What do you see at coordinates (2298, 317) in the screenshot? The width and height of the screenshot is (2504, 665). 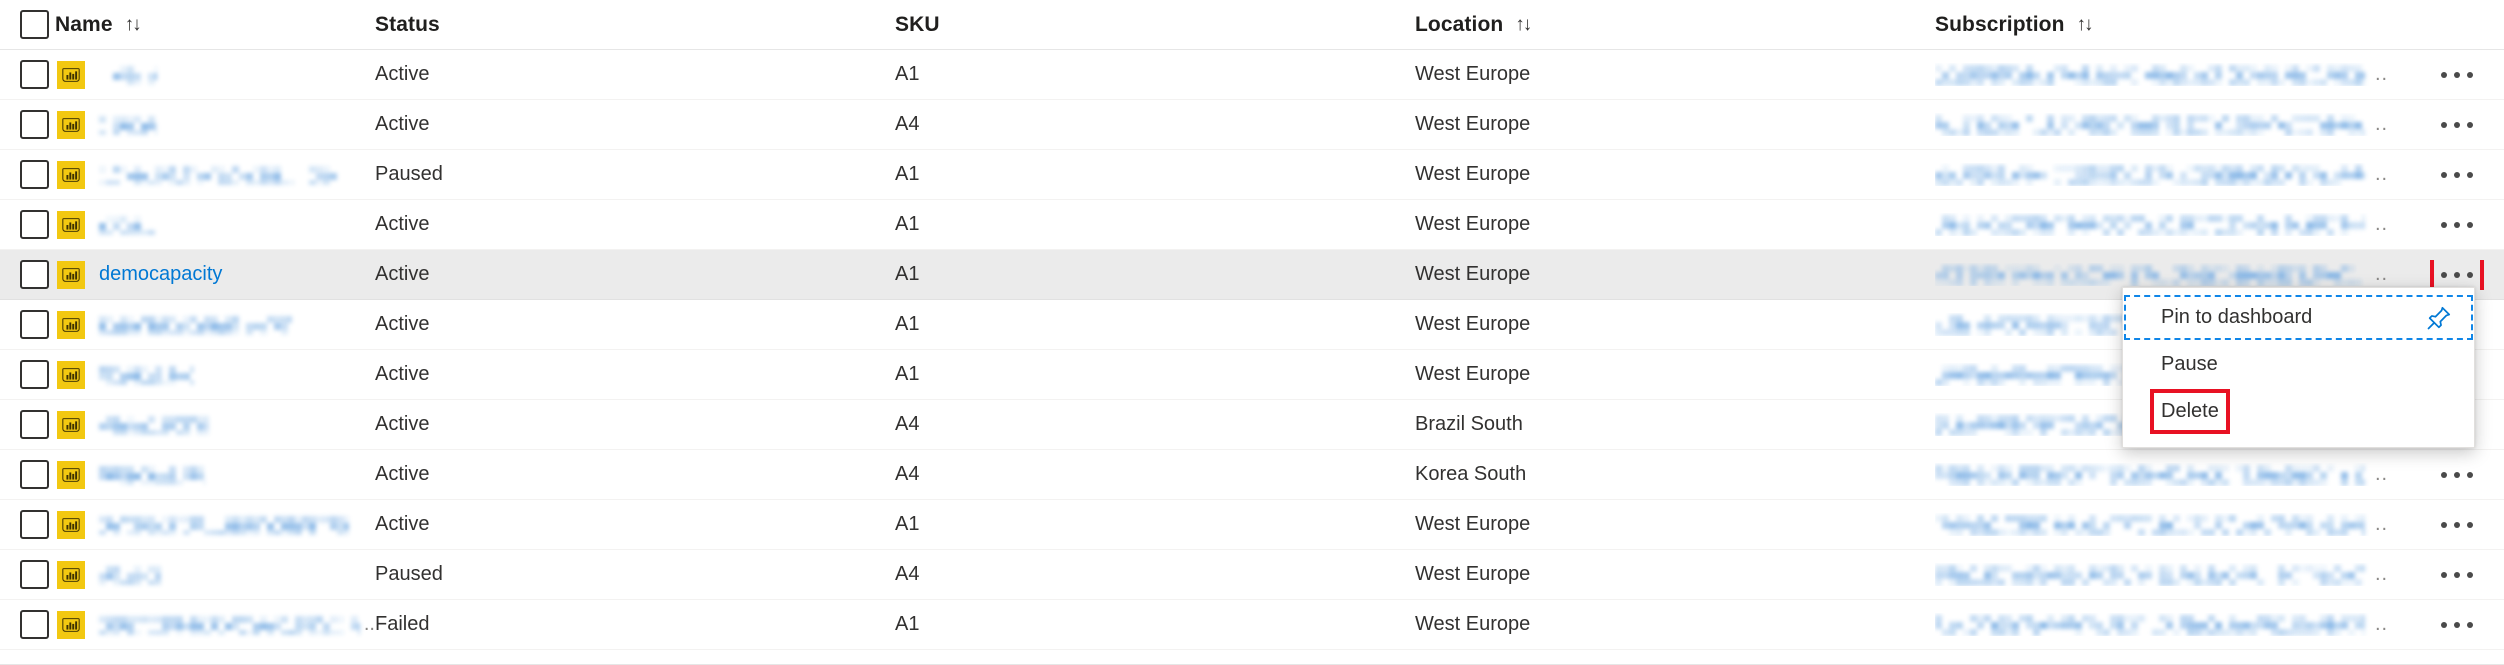 I see `menu-item-pin-to-dashboard: Pin to dashboard` at bounding box center [2298, 317].